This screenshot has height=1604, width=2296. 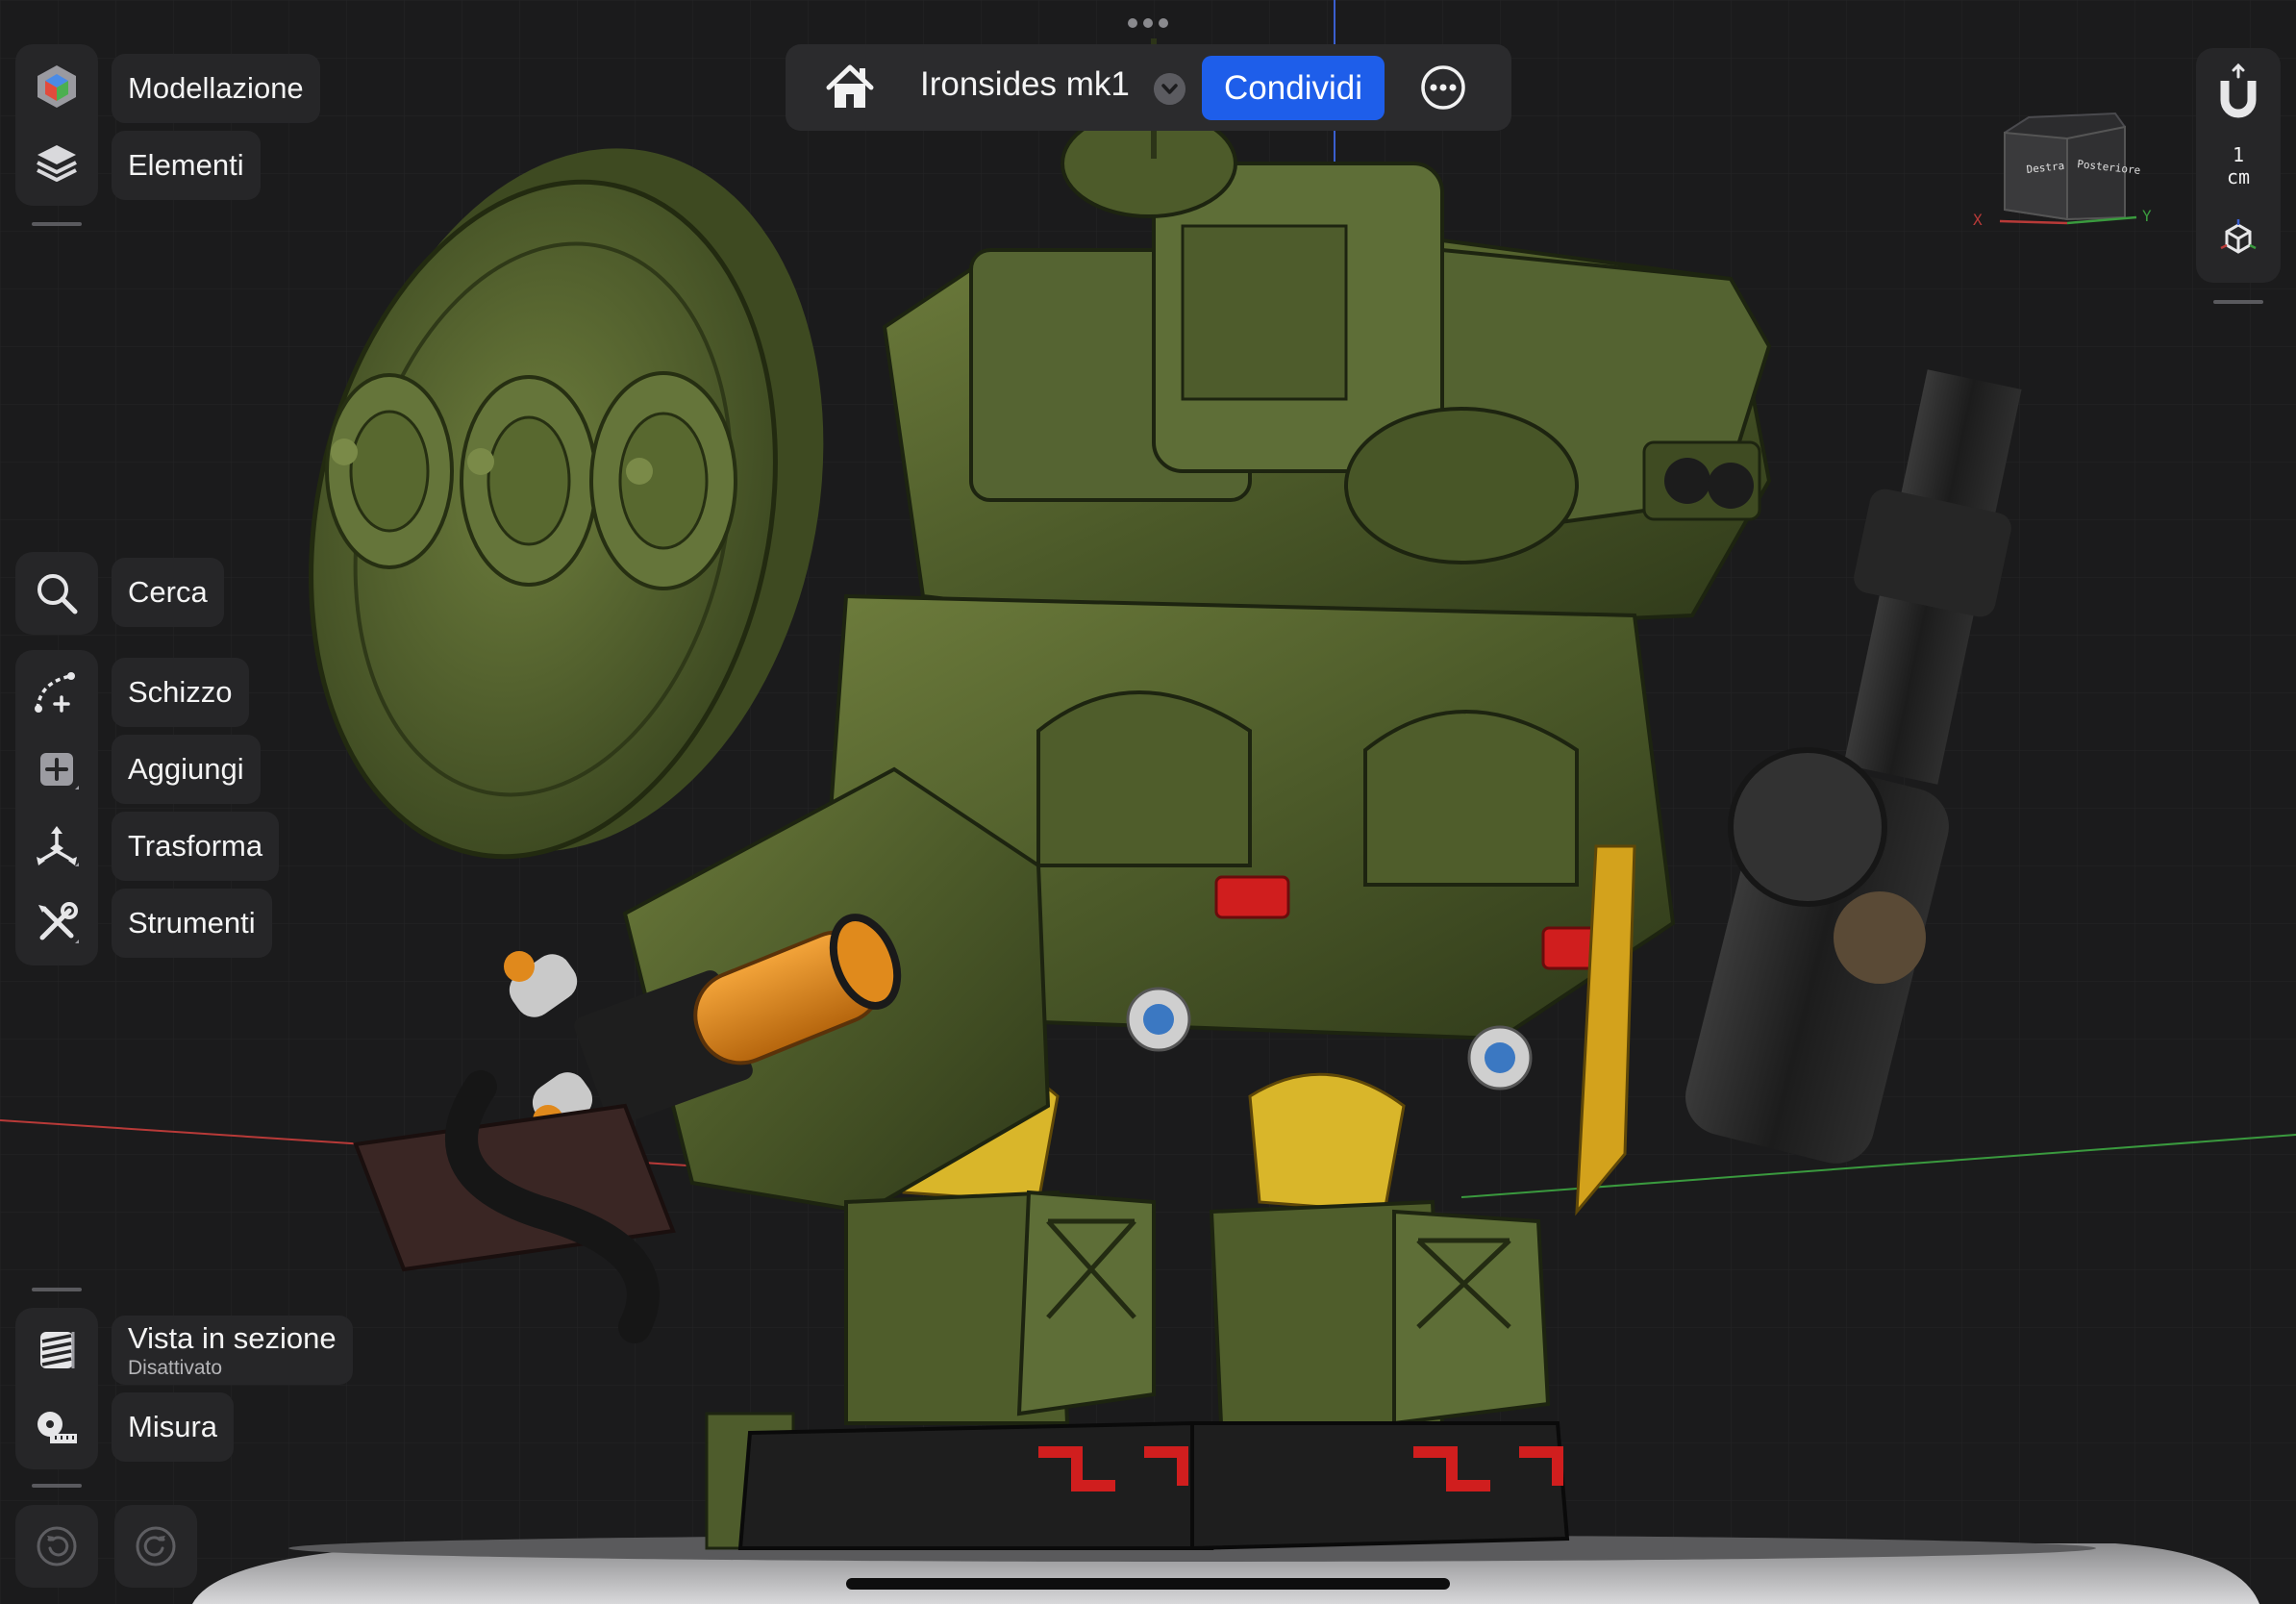 I want to click on menu-label-elements: Elementi, so click(x=186, y=165).